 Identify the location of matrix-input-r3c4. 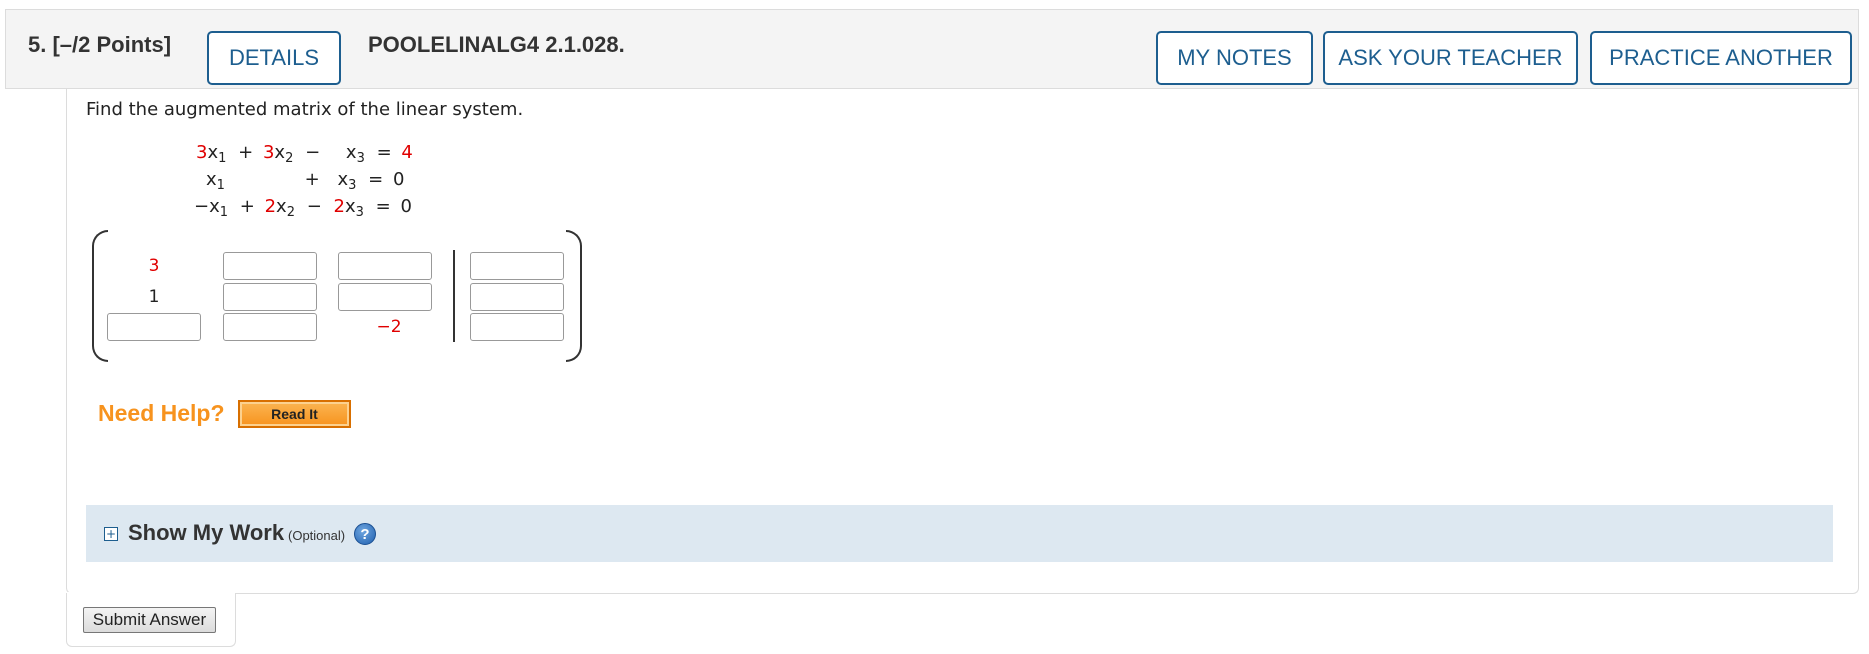
(517, 327).